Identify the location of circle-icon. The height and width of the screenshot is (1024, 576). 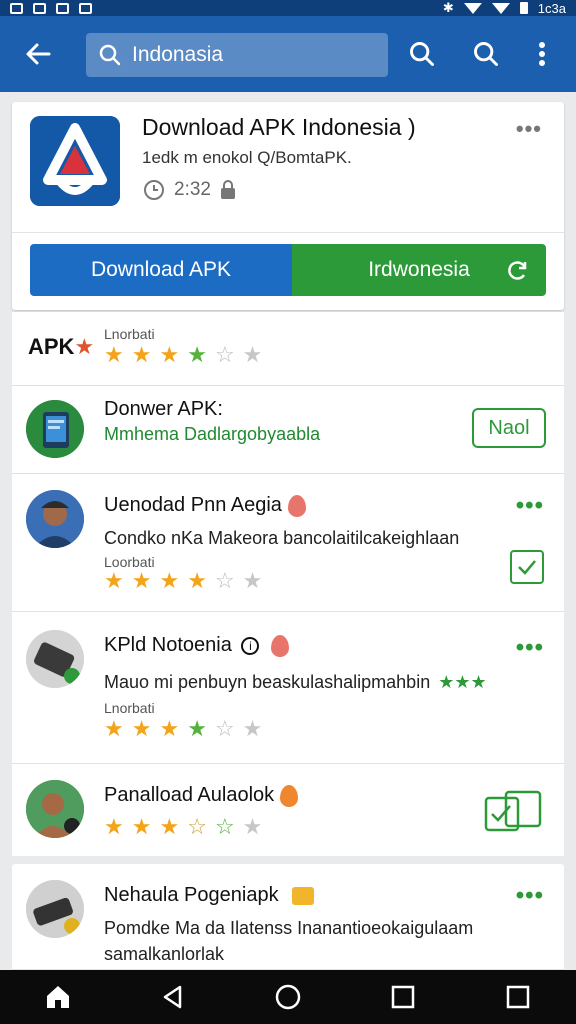
(288, 997).